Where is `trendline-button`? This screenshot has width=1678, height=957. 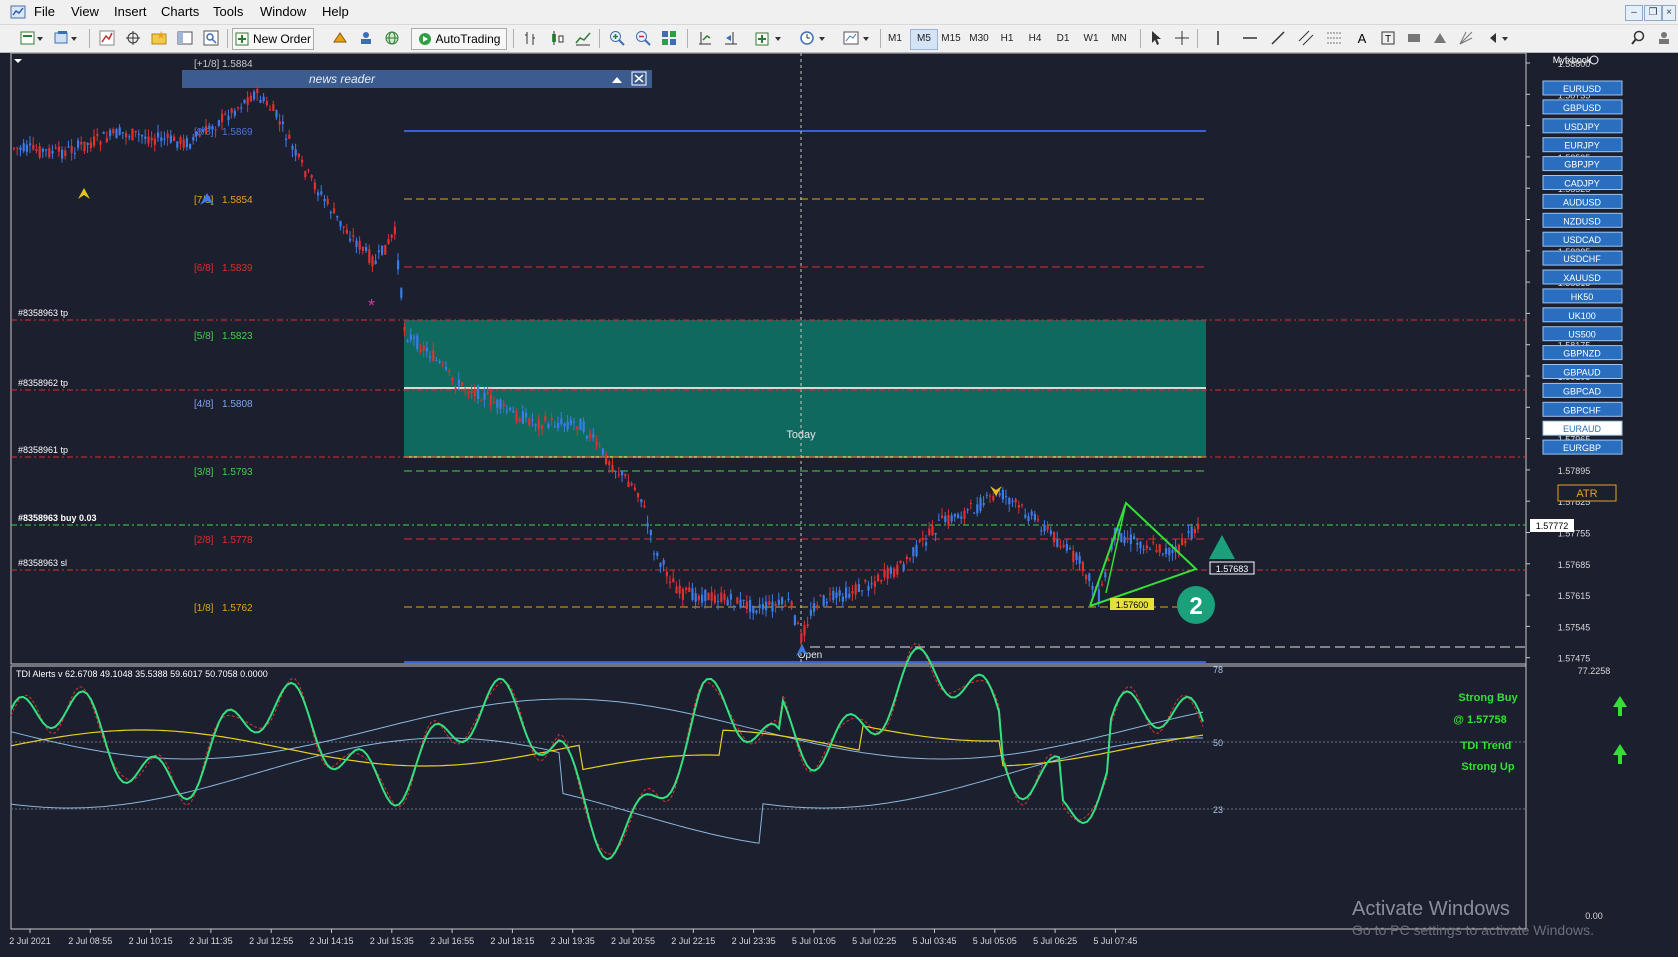
trendline-button is located at coordinates (1278, 38).